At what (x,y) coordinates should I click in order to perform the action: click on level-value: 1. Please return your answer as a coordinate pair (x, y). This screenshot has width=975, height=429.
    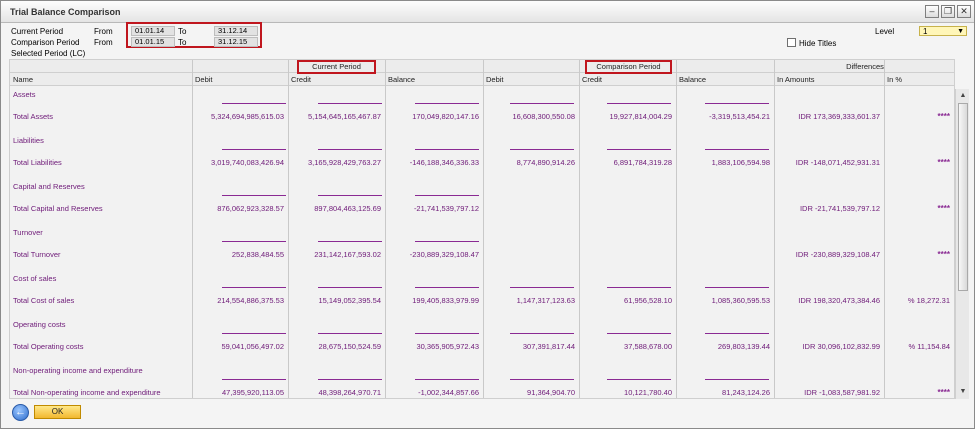
    Looking at the image, I should click on (925, 31).